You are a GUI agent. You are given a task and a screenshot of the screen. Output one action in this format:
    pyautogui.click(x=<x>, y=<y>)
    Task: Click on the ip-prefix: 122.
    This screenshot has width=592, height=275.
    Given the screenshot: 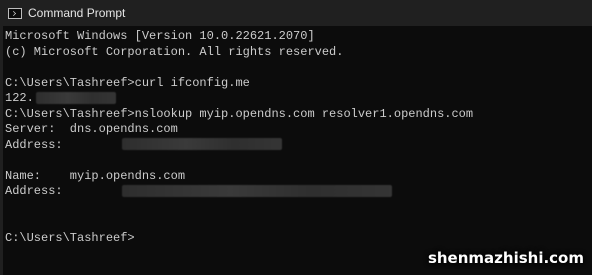 What is the action you would take?
    pyautogui.click(x=19, y=98)
    